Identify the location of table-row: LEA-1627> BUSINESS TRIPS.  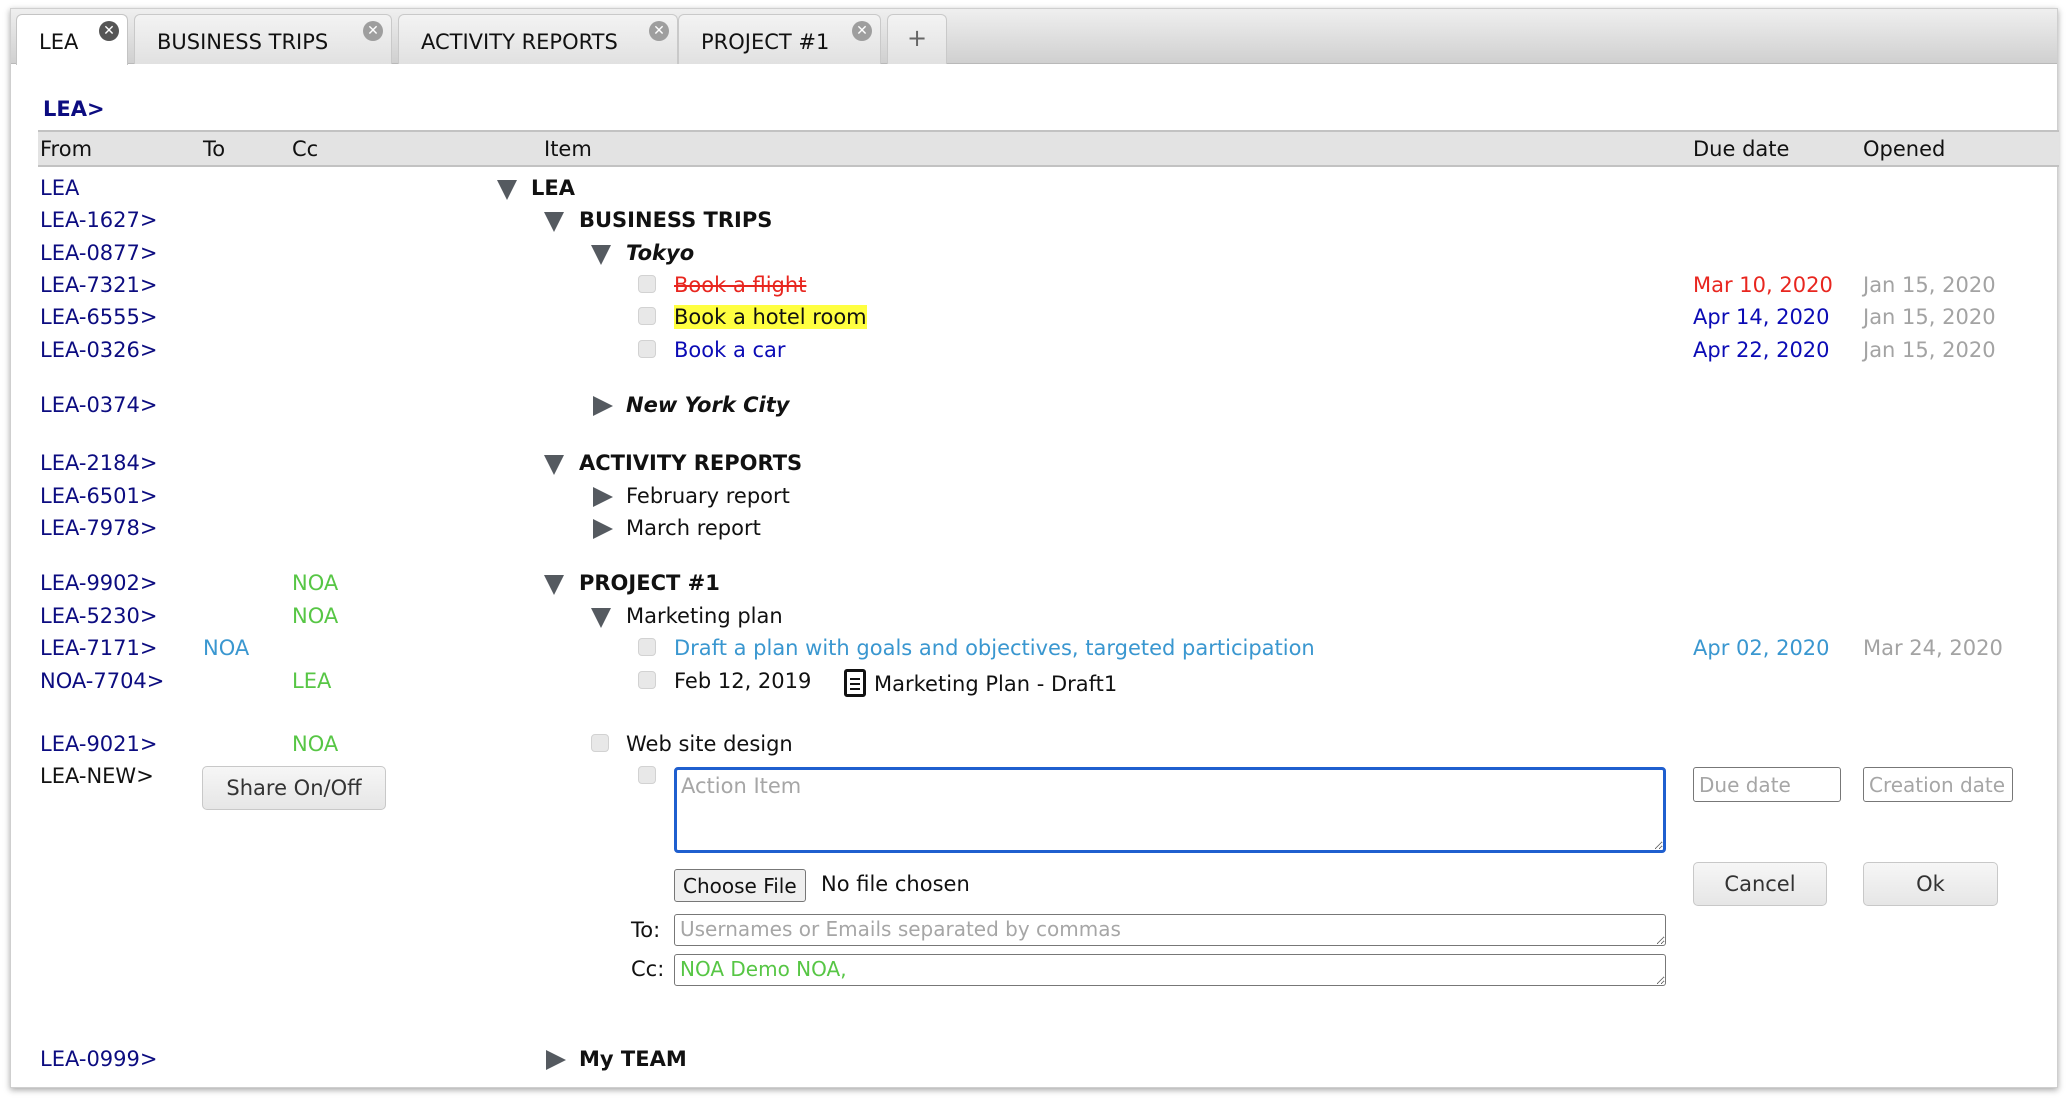
(1034, 224).